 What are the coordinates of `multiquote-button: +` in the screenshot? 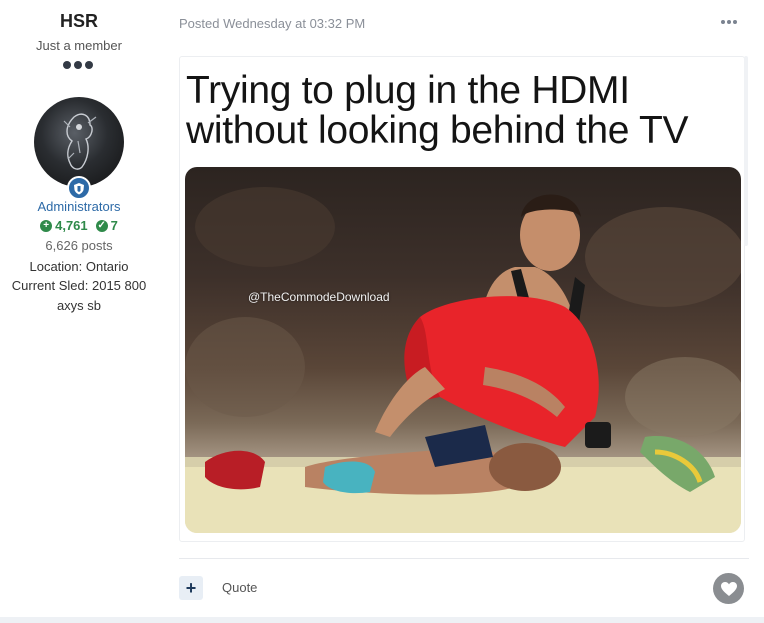 It's located at (191, 588).